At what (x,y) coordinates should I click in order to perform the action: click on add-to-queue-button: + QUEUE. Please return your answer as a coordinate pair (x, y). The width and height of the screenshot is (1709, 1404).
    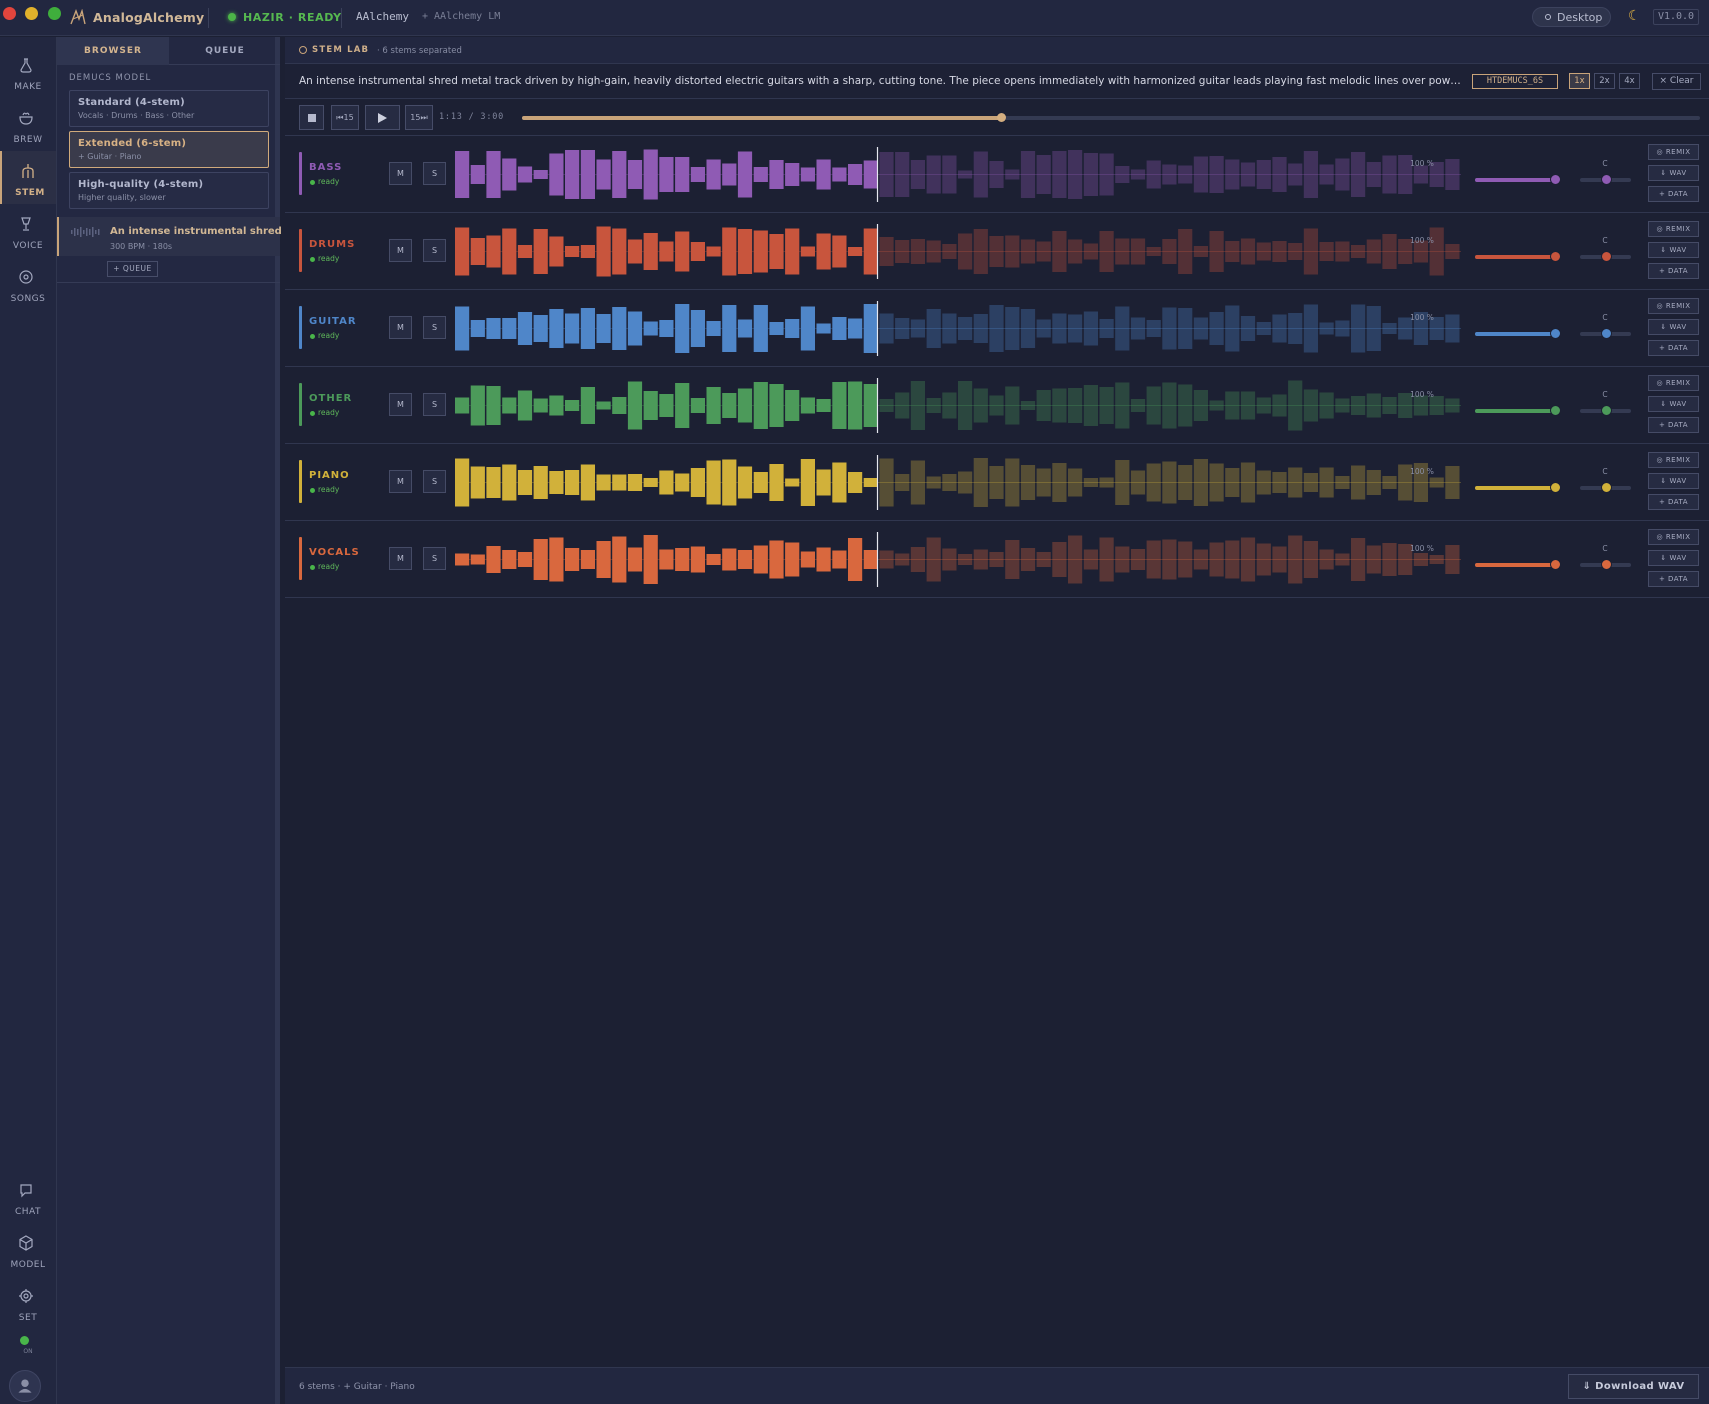
    Looking at the image, I should click on (132, 269).